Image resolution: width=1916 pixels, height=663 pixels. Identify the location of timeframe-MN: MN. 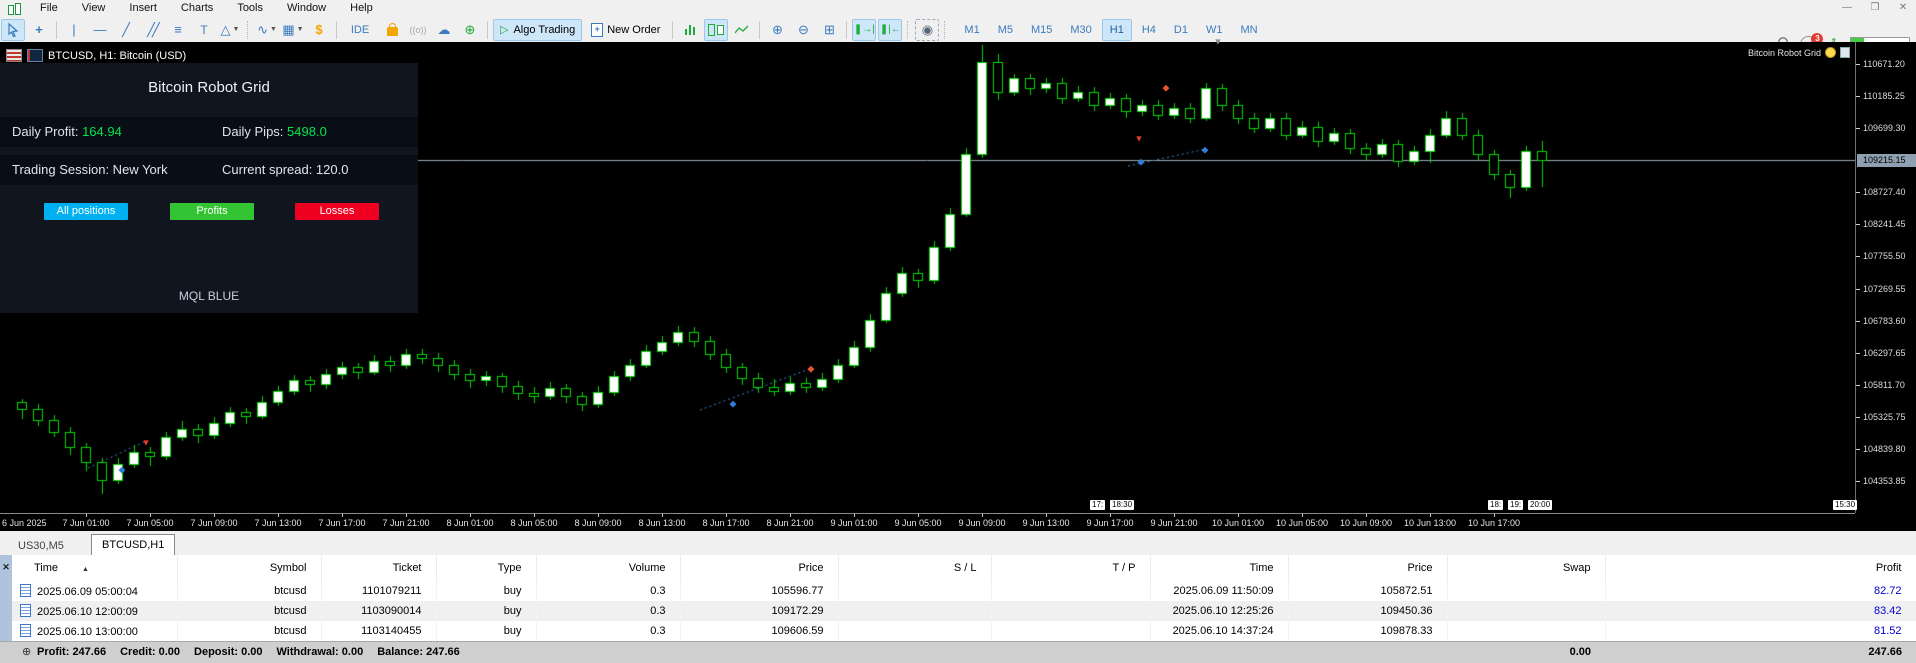
(1248, 30).